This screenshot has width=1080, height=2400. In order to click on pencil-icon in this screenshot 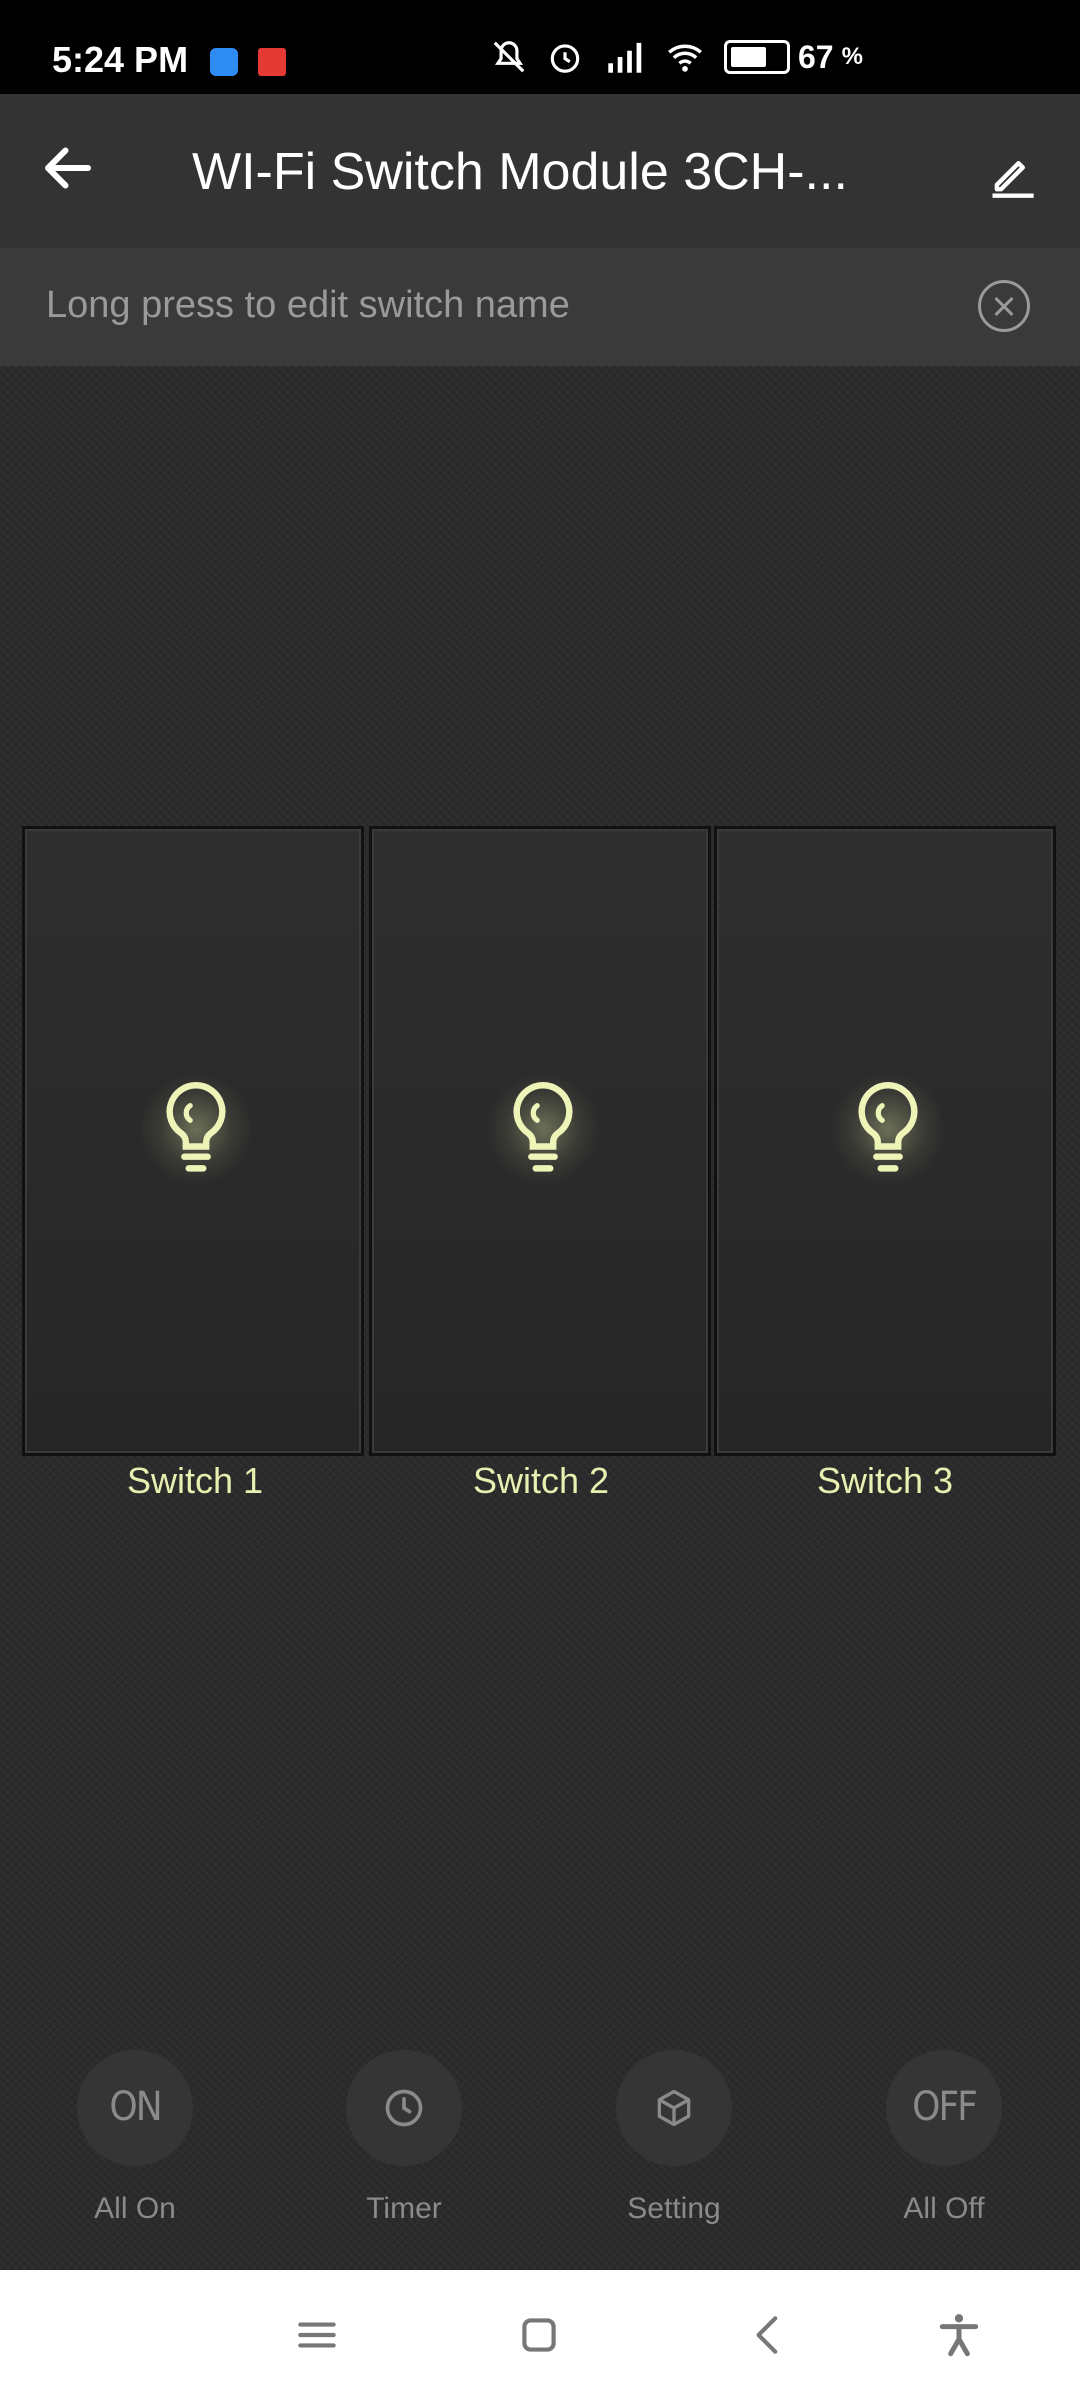, I will do `click(1012, 174)`.